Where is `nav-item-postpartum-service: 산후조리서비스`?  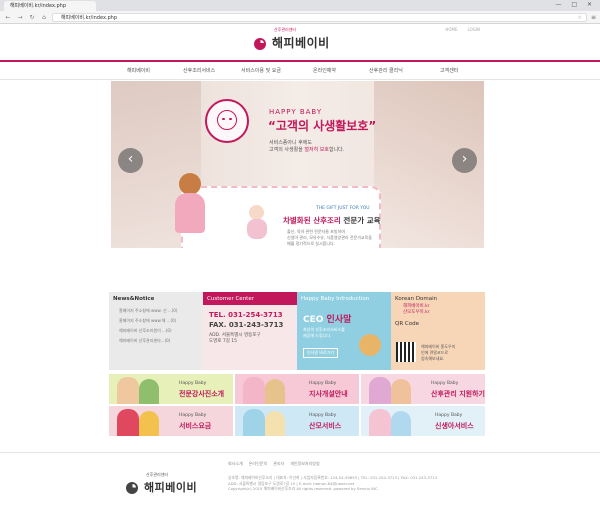 nav-item-postpartum-service: 산후조리서비스 is located at coordinates (199, 71).